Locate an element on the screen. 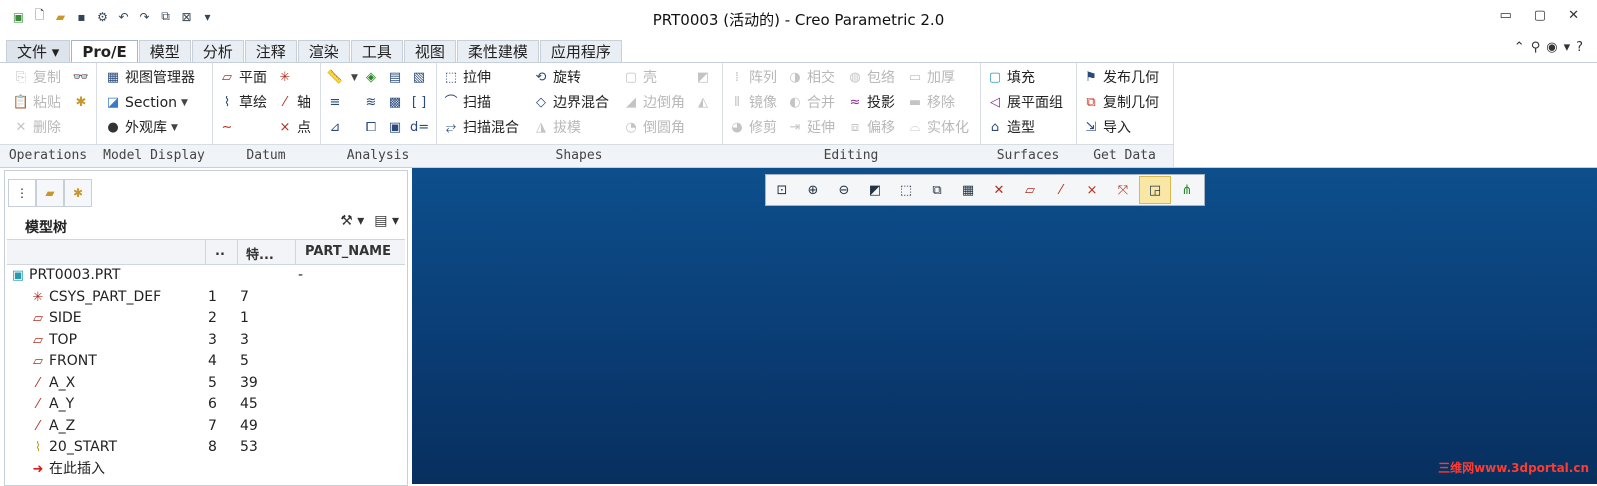 The image size is (1597, 486). section-button: ◪ Section ▼ is located at coordinates (146, 103).